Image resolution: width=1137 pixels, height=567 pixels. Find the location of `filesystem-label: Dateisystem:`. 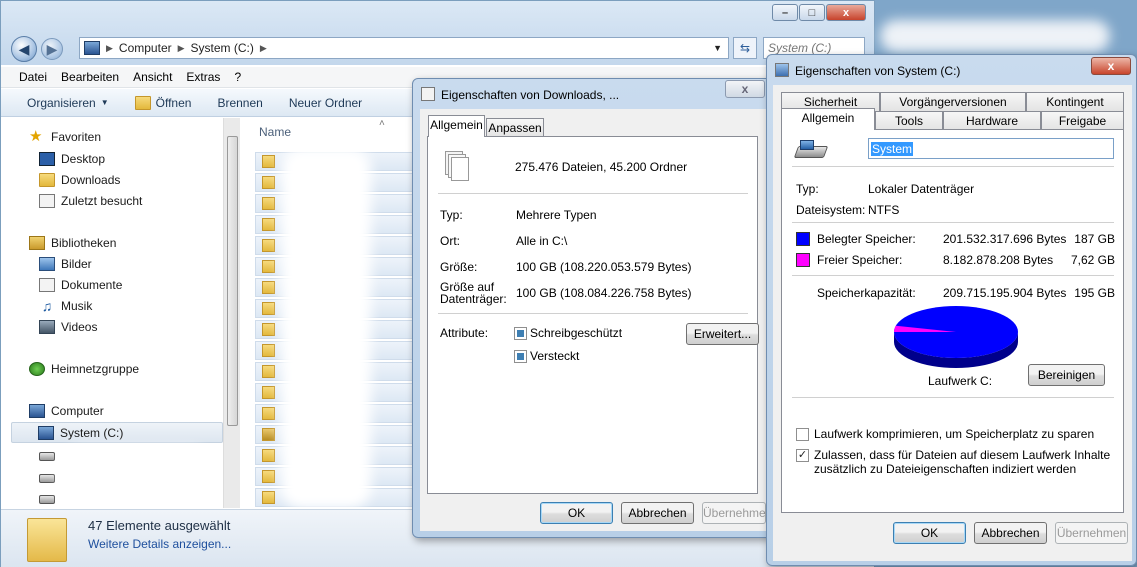

filesystem-label: Dateisystem: is located at coordinates (831, 210).